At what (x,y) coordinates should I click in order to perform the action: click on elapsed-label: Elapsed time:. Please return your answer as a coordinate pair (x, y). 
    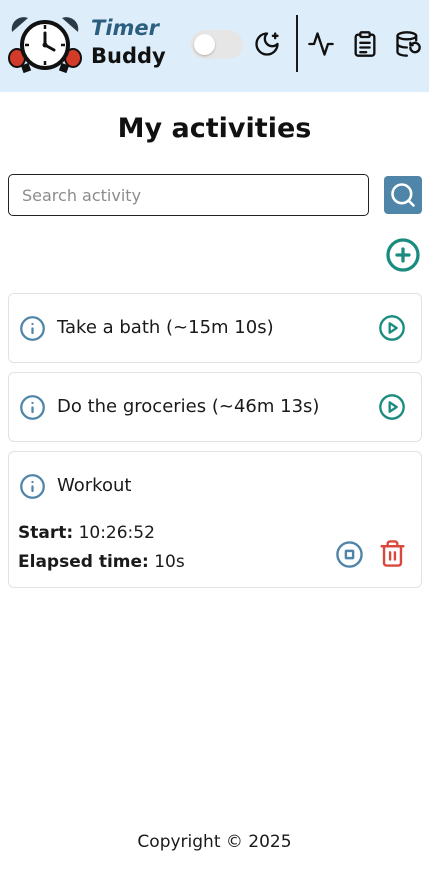
    Looking at the image, I should click on (83, 562).